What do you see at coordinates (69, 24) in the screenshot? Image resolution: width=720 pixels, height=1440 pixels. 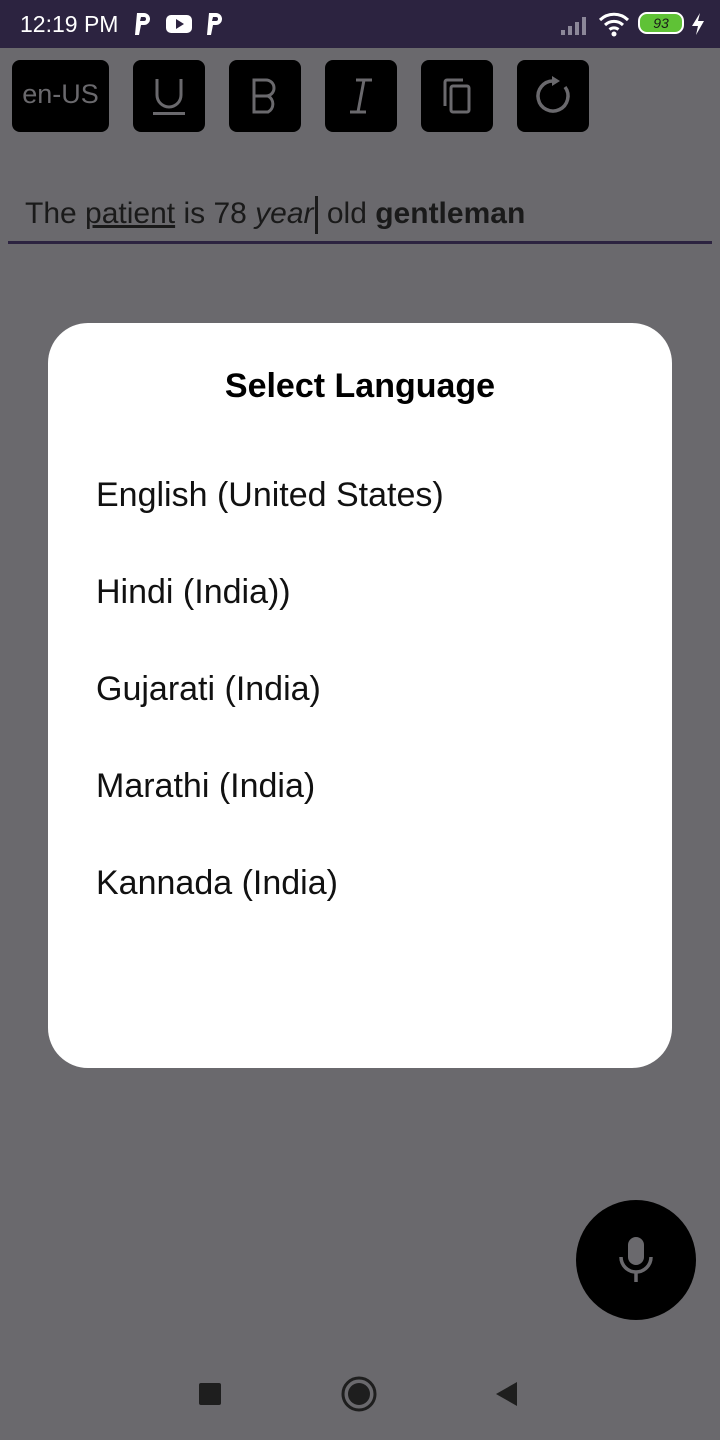 I see `status-time: 12:19 PM` at bounding box center [69, 24].